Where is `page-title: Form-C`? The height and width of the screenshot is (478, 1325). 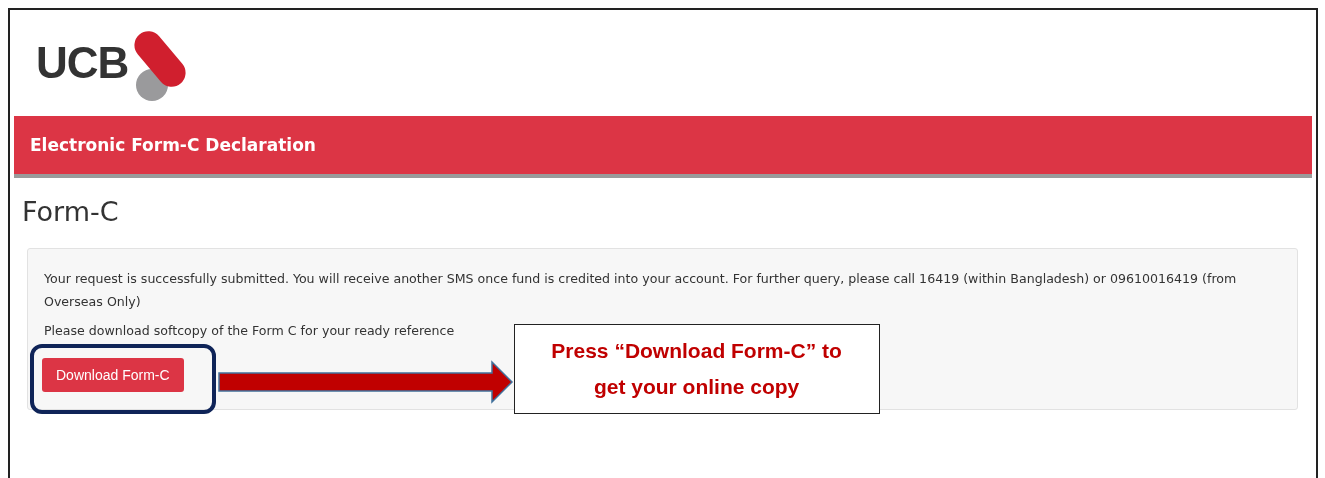 page-title: Form-C is located at coordinates (71, 212).